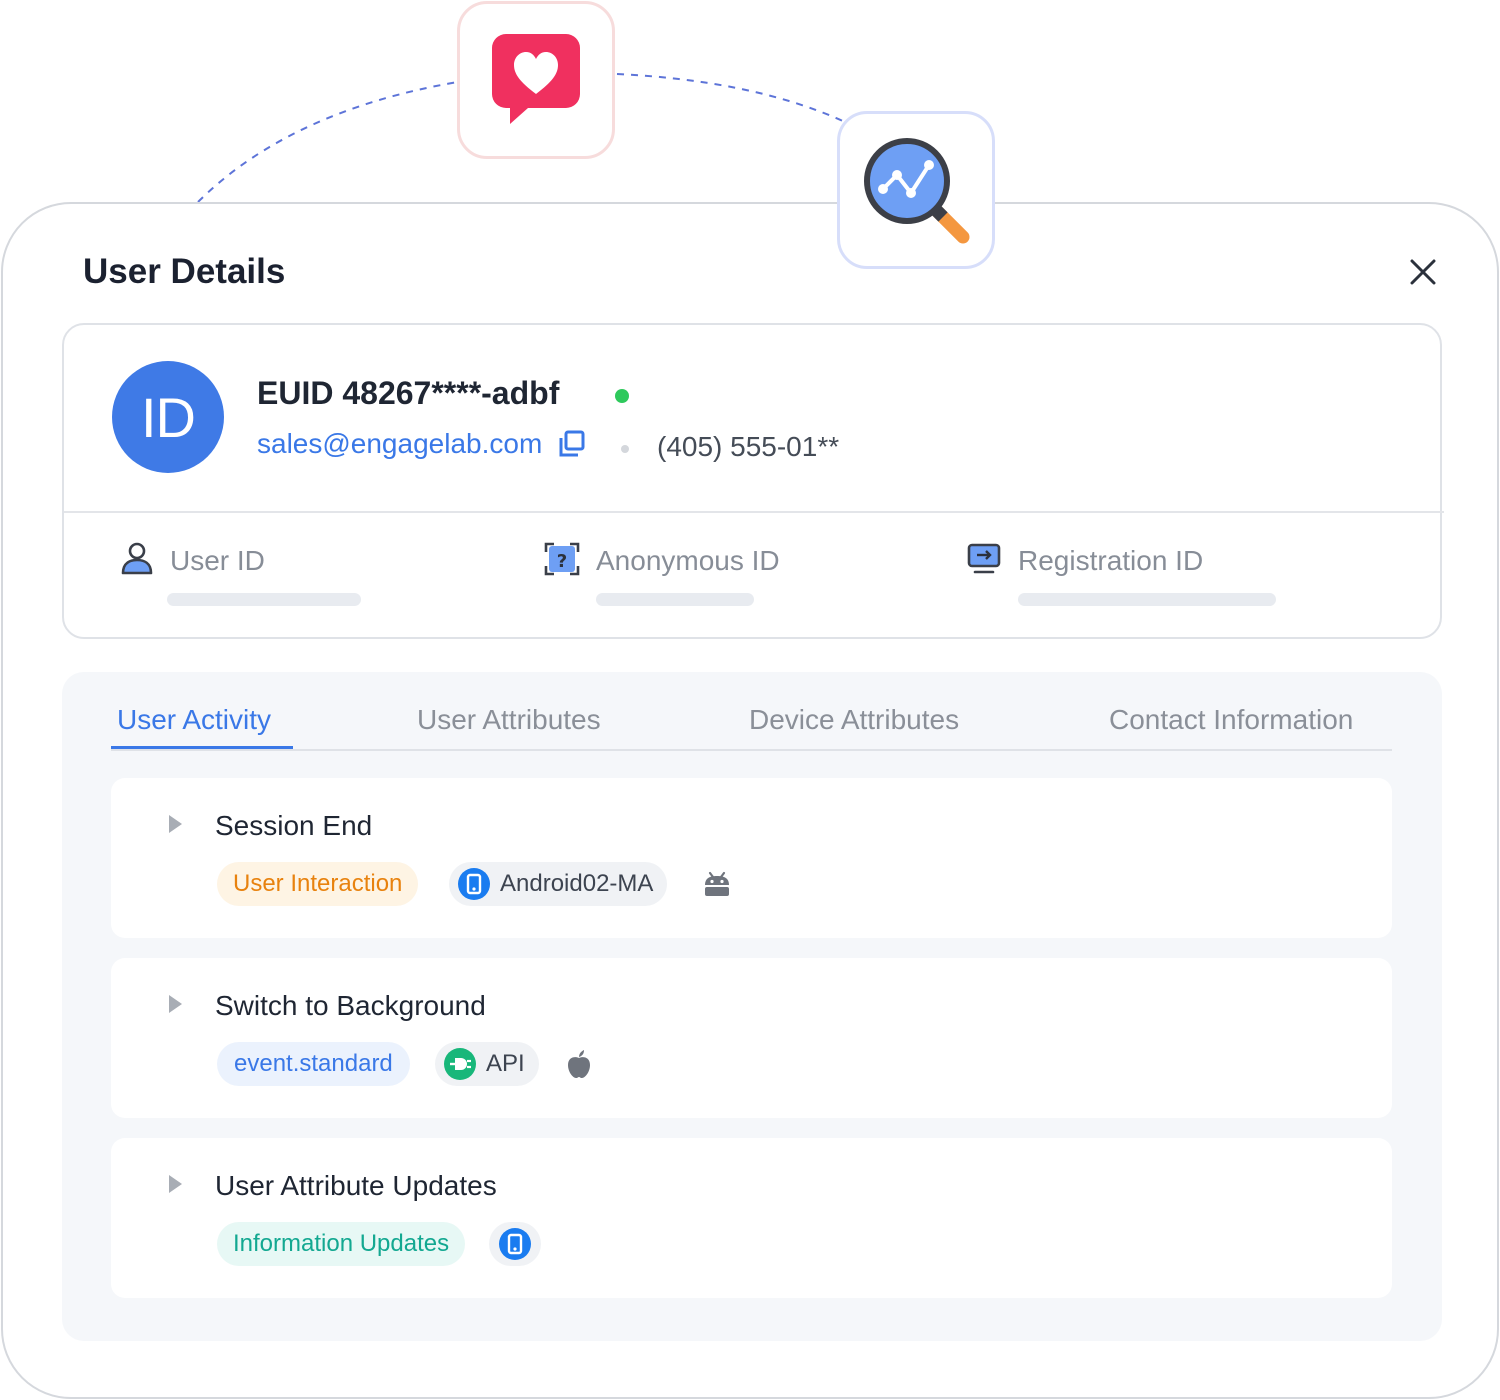 Image resolution: width=1500 pixels, height=1400 pixels. Describe the element at coordinates (294, 825) in the screenshot. I see `event-title: Session End` at that location.